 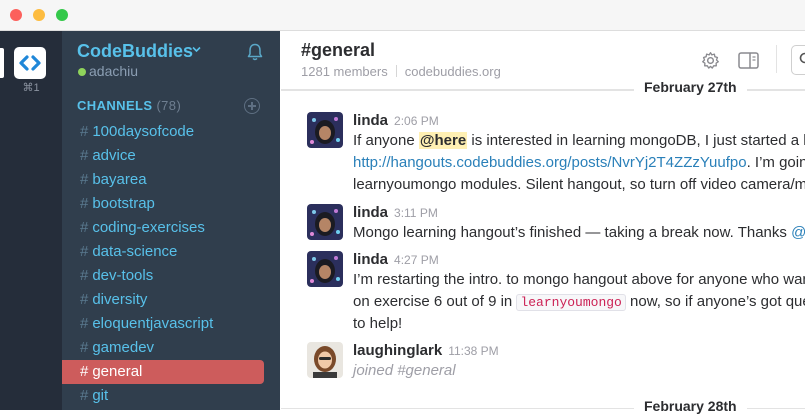 I want to click on sidebar-item-eloquentjavascript: #eloquentjavascript, so click(x=171, y=324).